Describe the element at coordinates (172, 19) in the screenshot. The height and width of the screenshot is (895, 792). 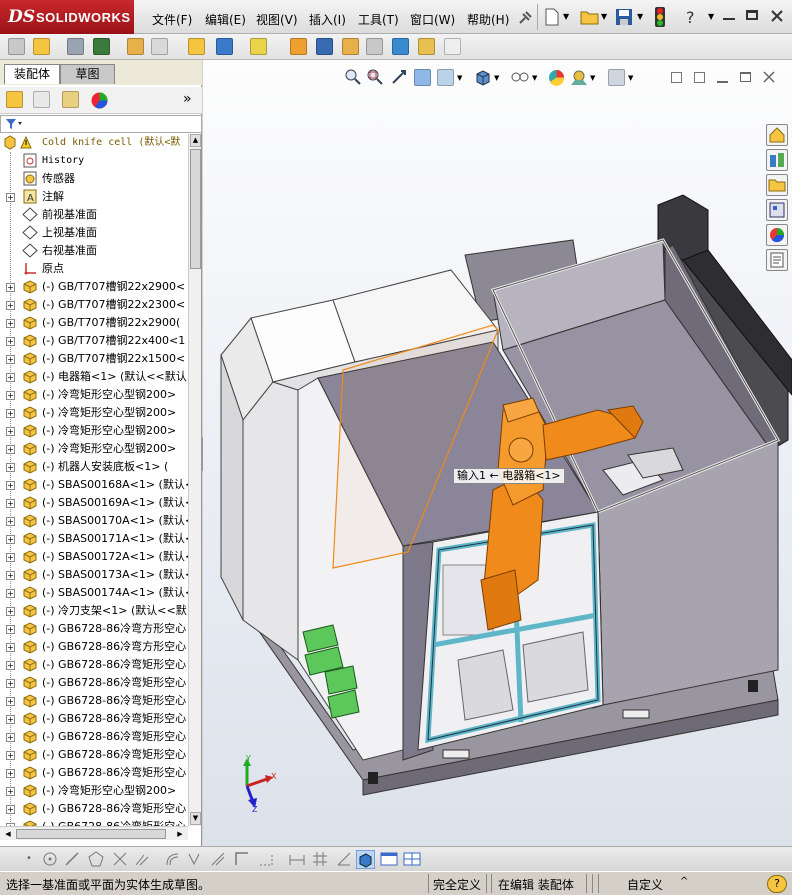
I see `menu-file: 文件(F)` at that location.